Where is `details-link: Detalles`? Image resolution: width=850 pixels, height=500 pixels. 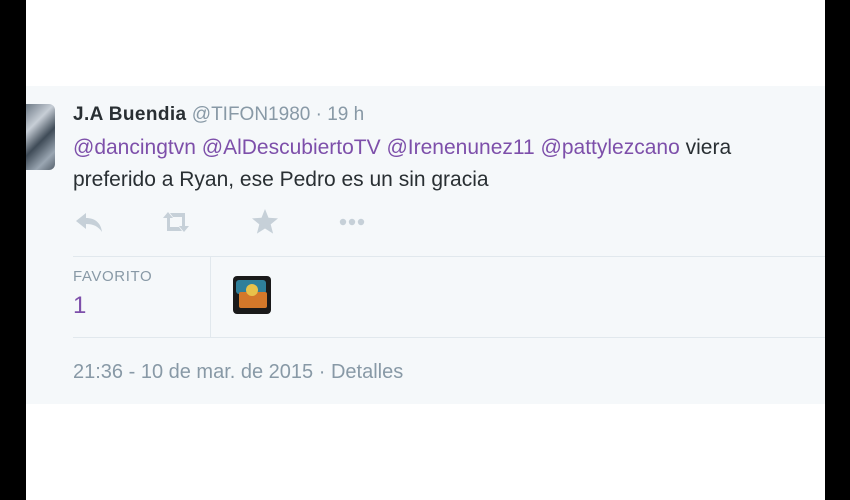
details-link: Detalles is located at coordinates (367, 372).